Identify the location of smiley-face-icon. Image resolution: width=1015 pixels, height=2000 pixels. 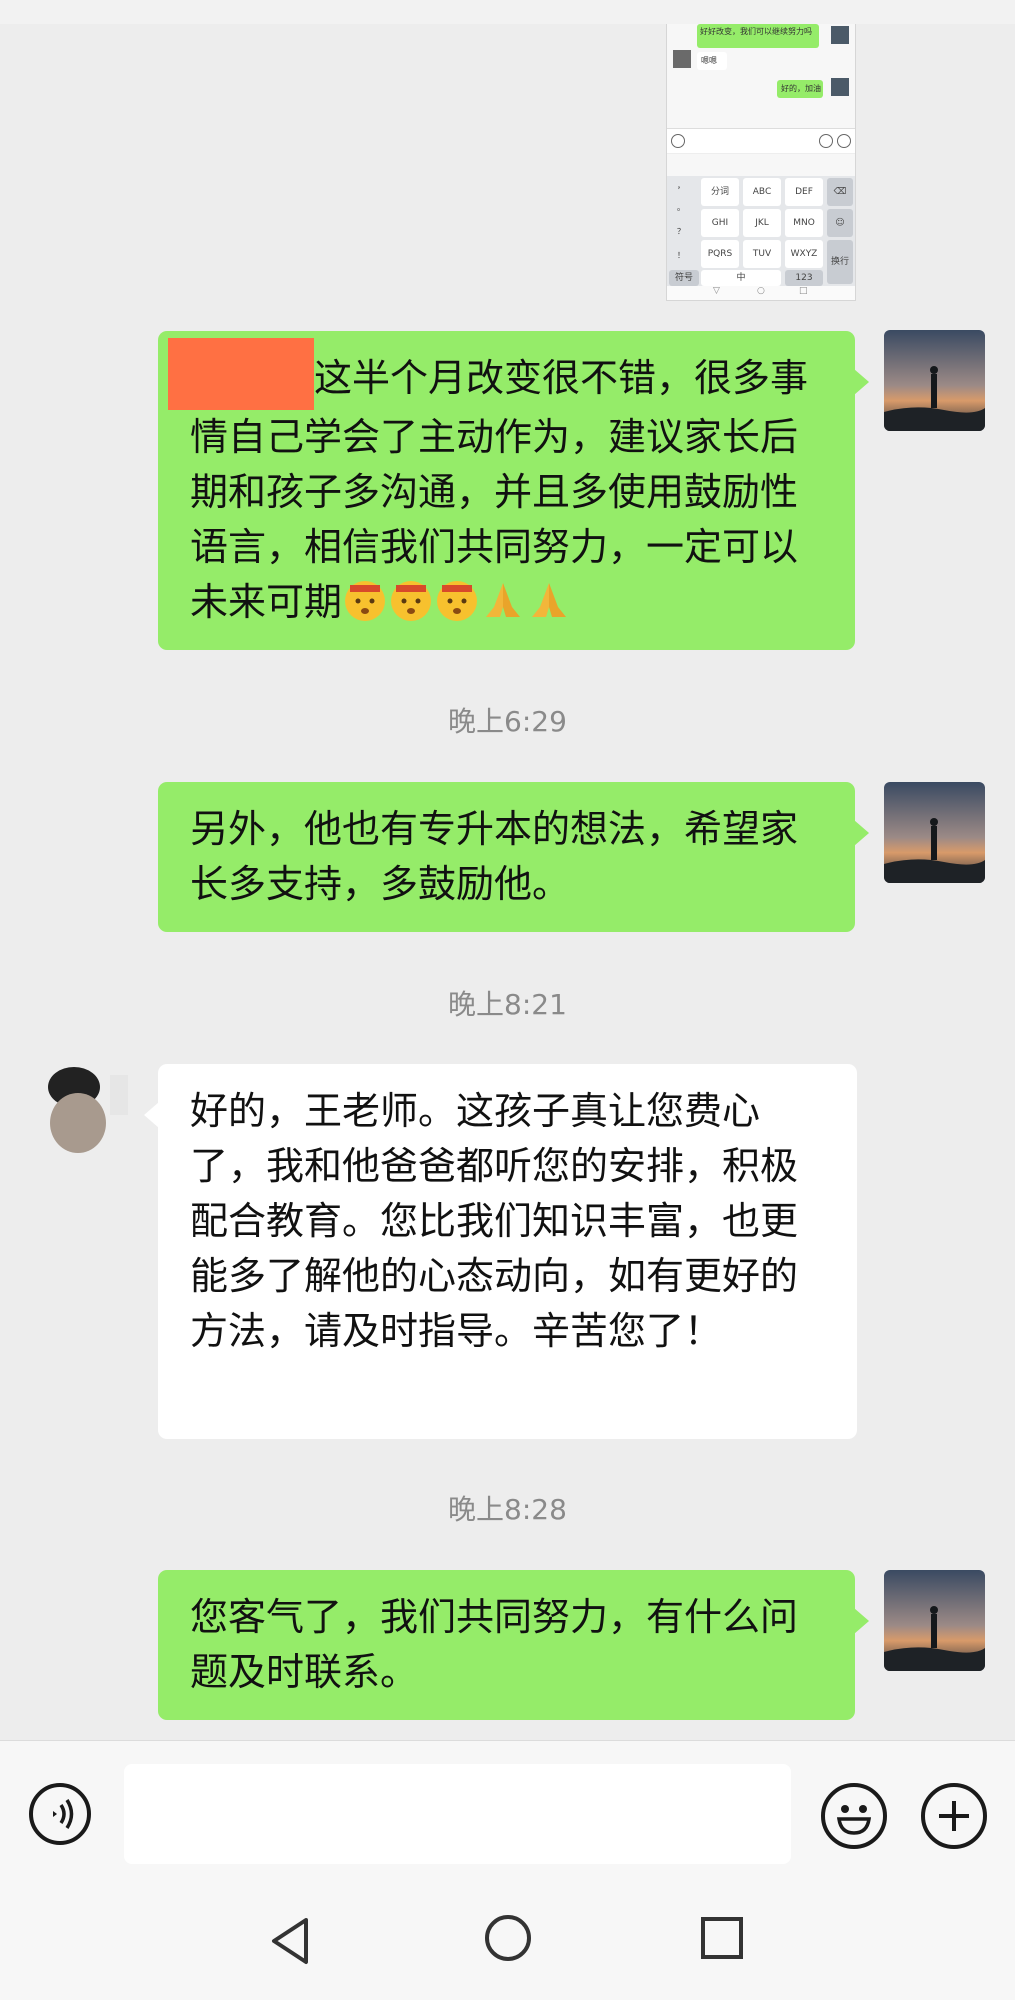
(854, 1820).